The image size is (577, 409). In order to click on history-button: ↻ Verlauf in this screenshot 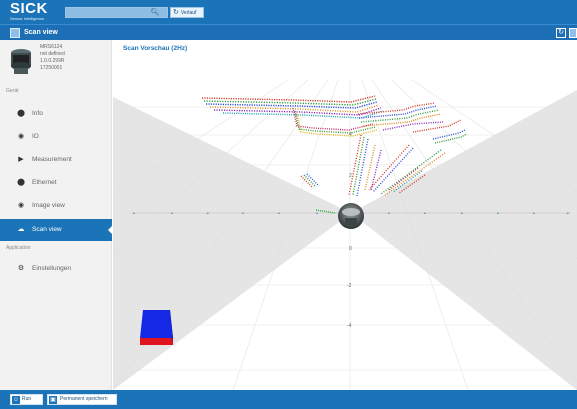, I will do `click(187, 12)`.